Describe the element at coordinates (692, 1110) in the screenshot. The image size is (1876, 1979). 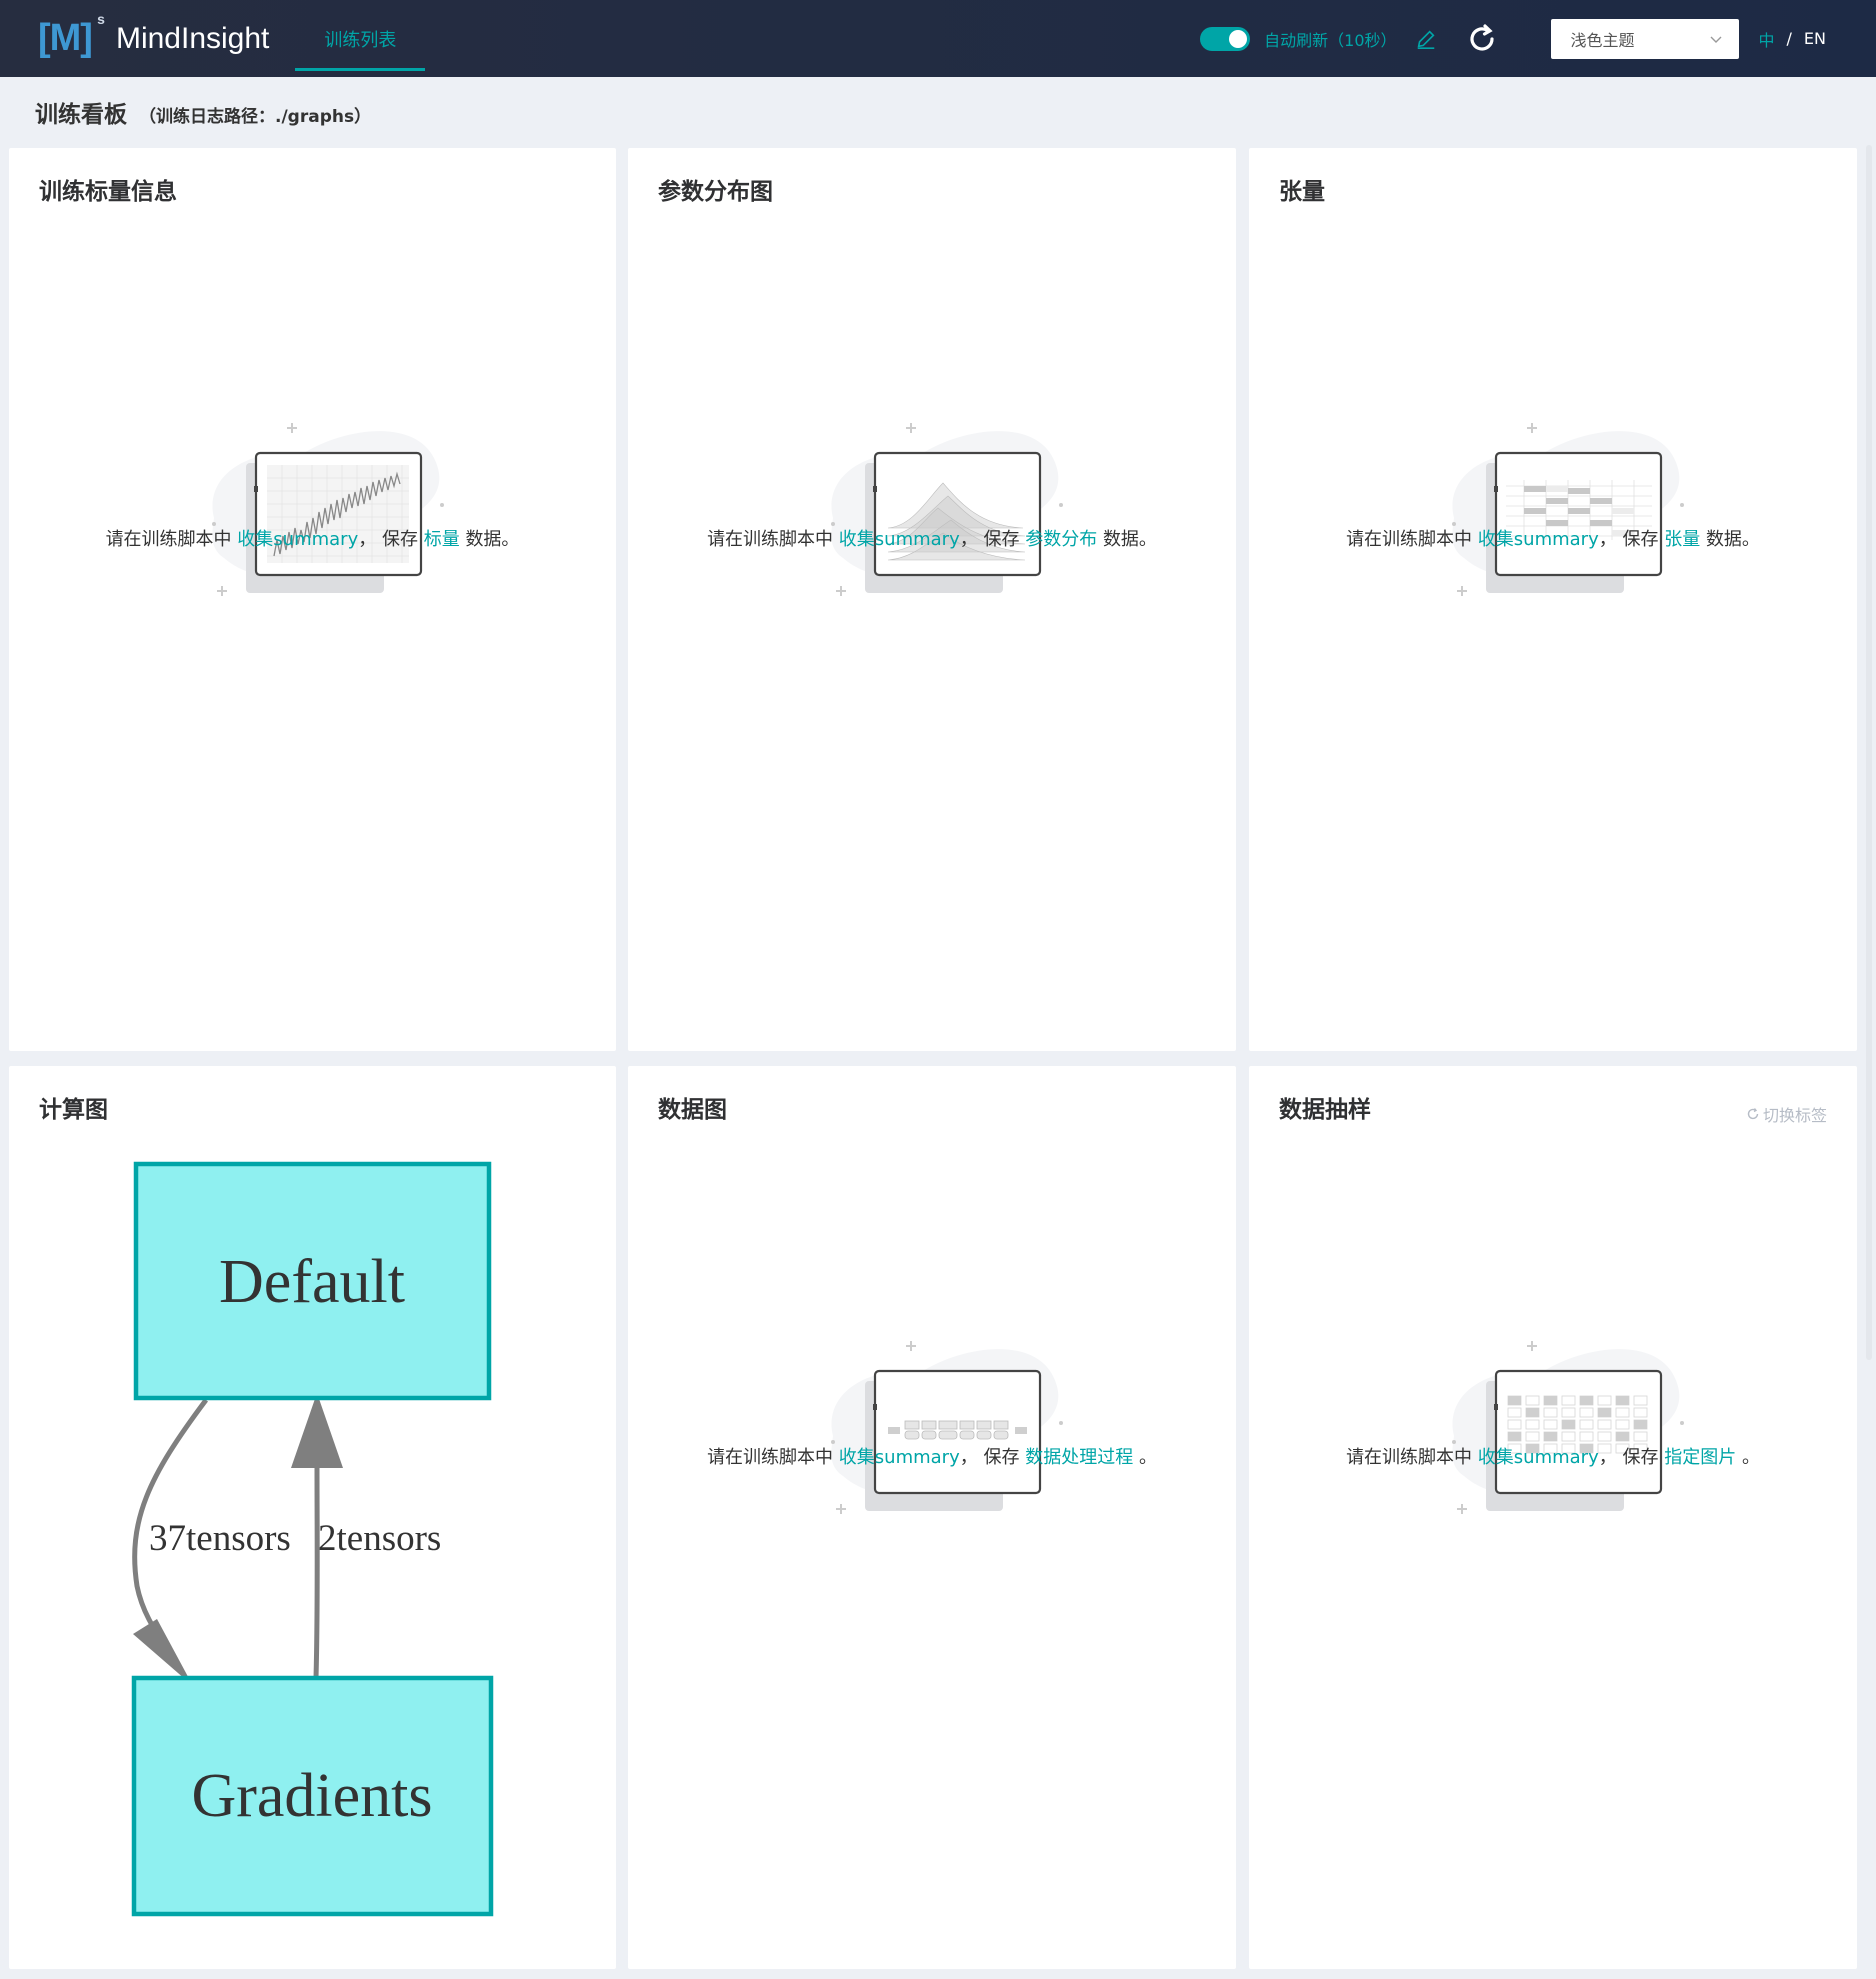
I see `card-title: 数据图` at that location.